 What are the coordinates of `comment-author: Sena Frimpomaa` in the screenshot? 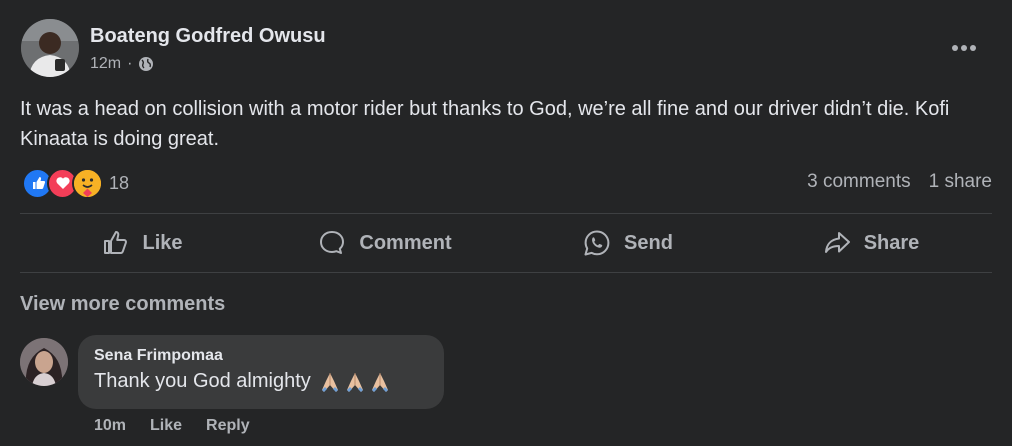 It's located at (261, 356).